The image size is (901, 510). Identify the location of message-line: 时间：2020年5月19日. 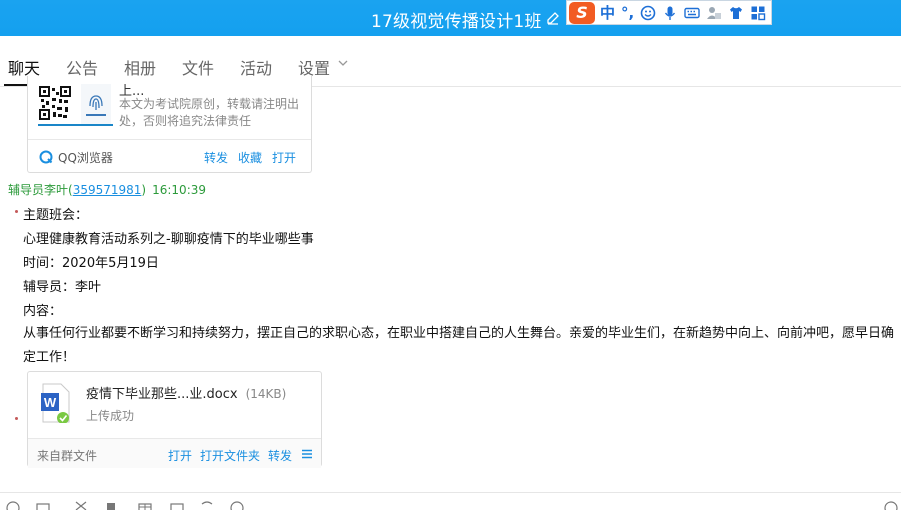
(91, 263).